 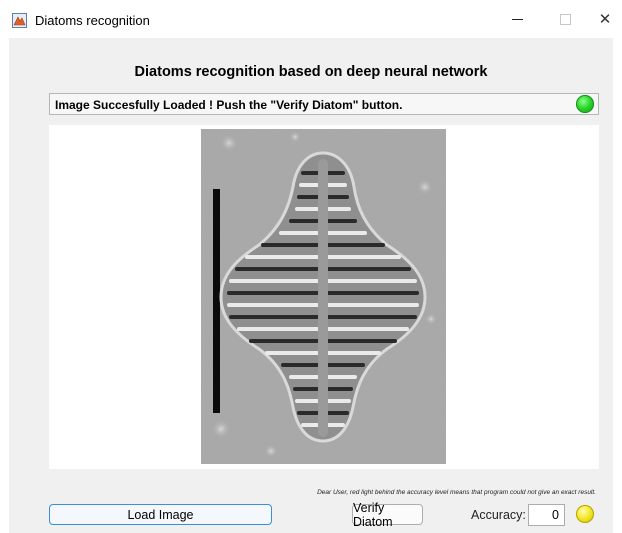 I want to click on minimize-icon, so click(x=517, y=19).